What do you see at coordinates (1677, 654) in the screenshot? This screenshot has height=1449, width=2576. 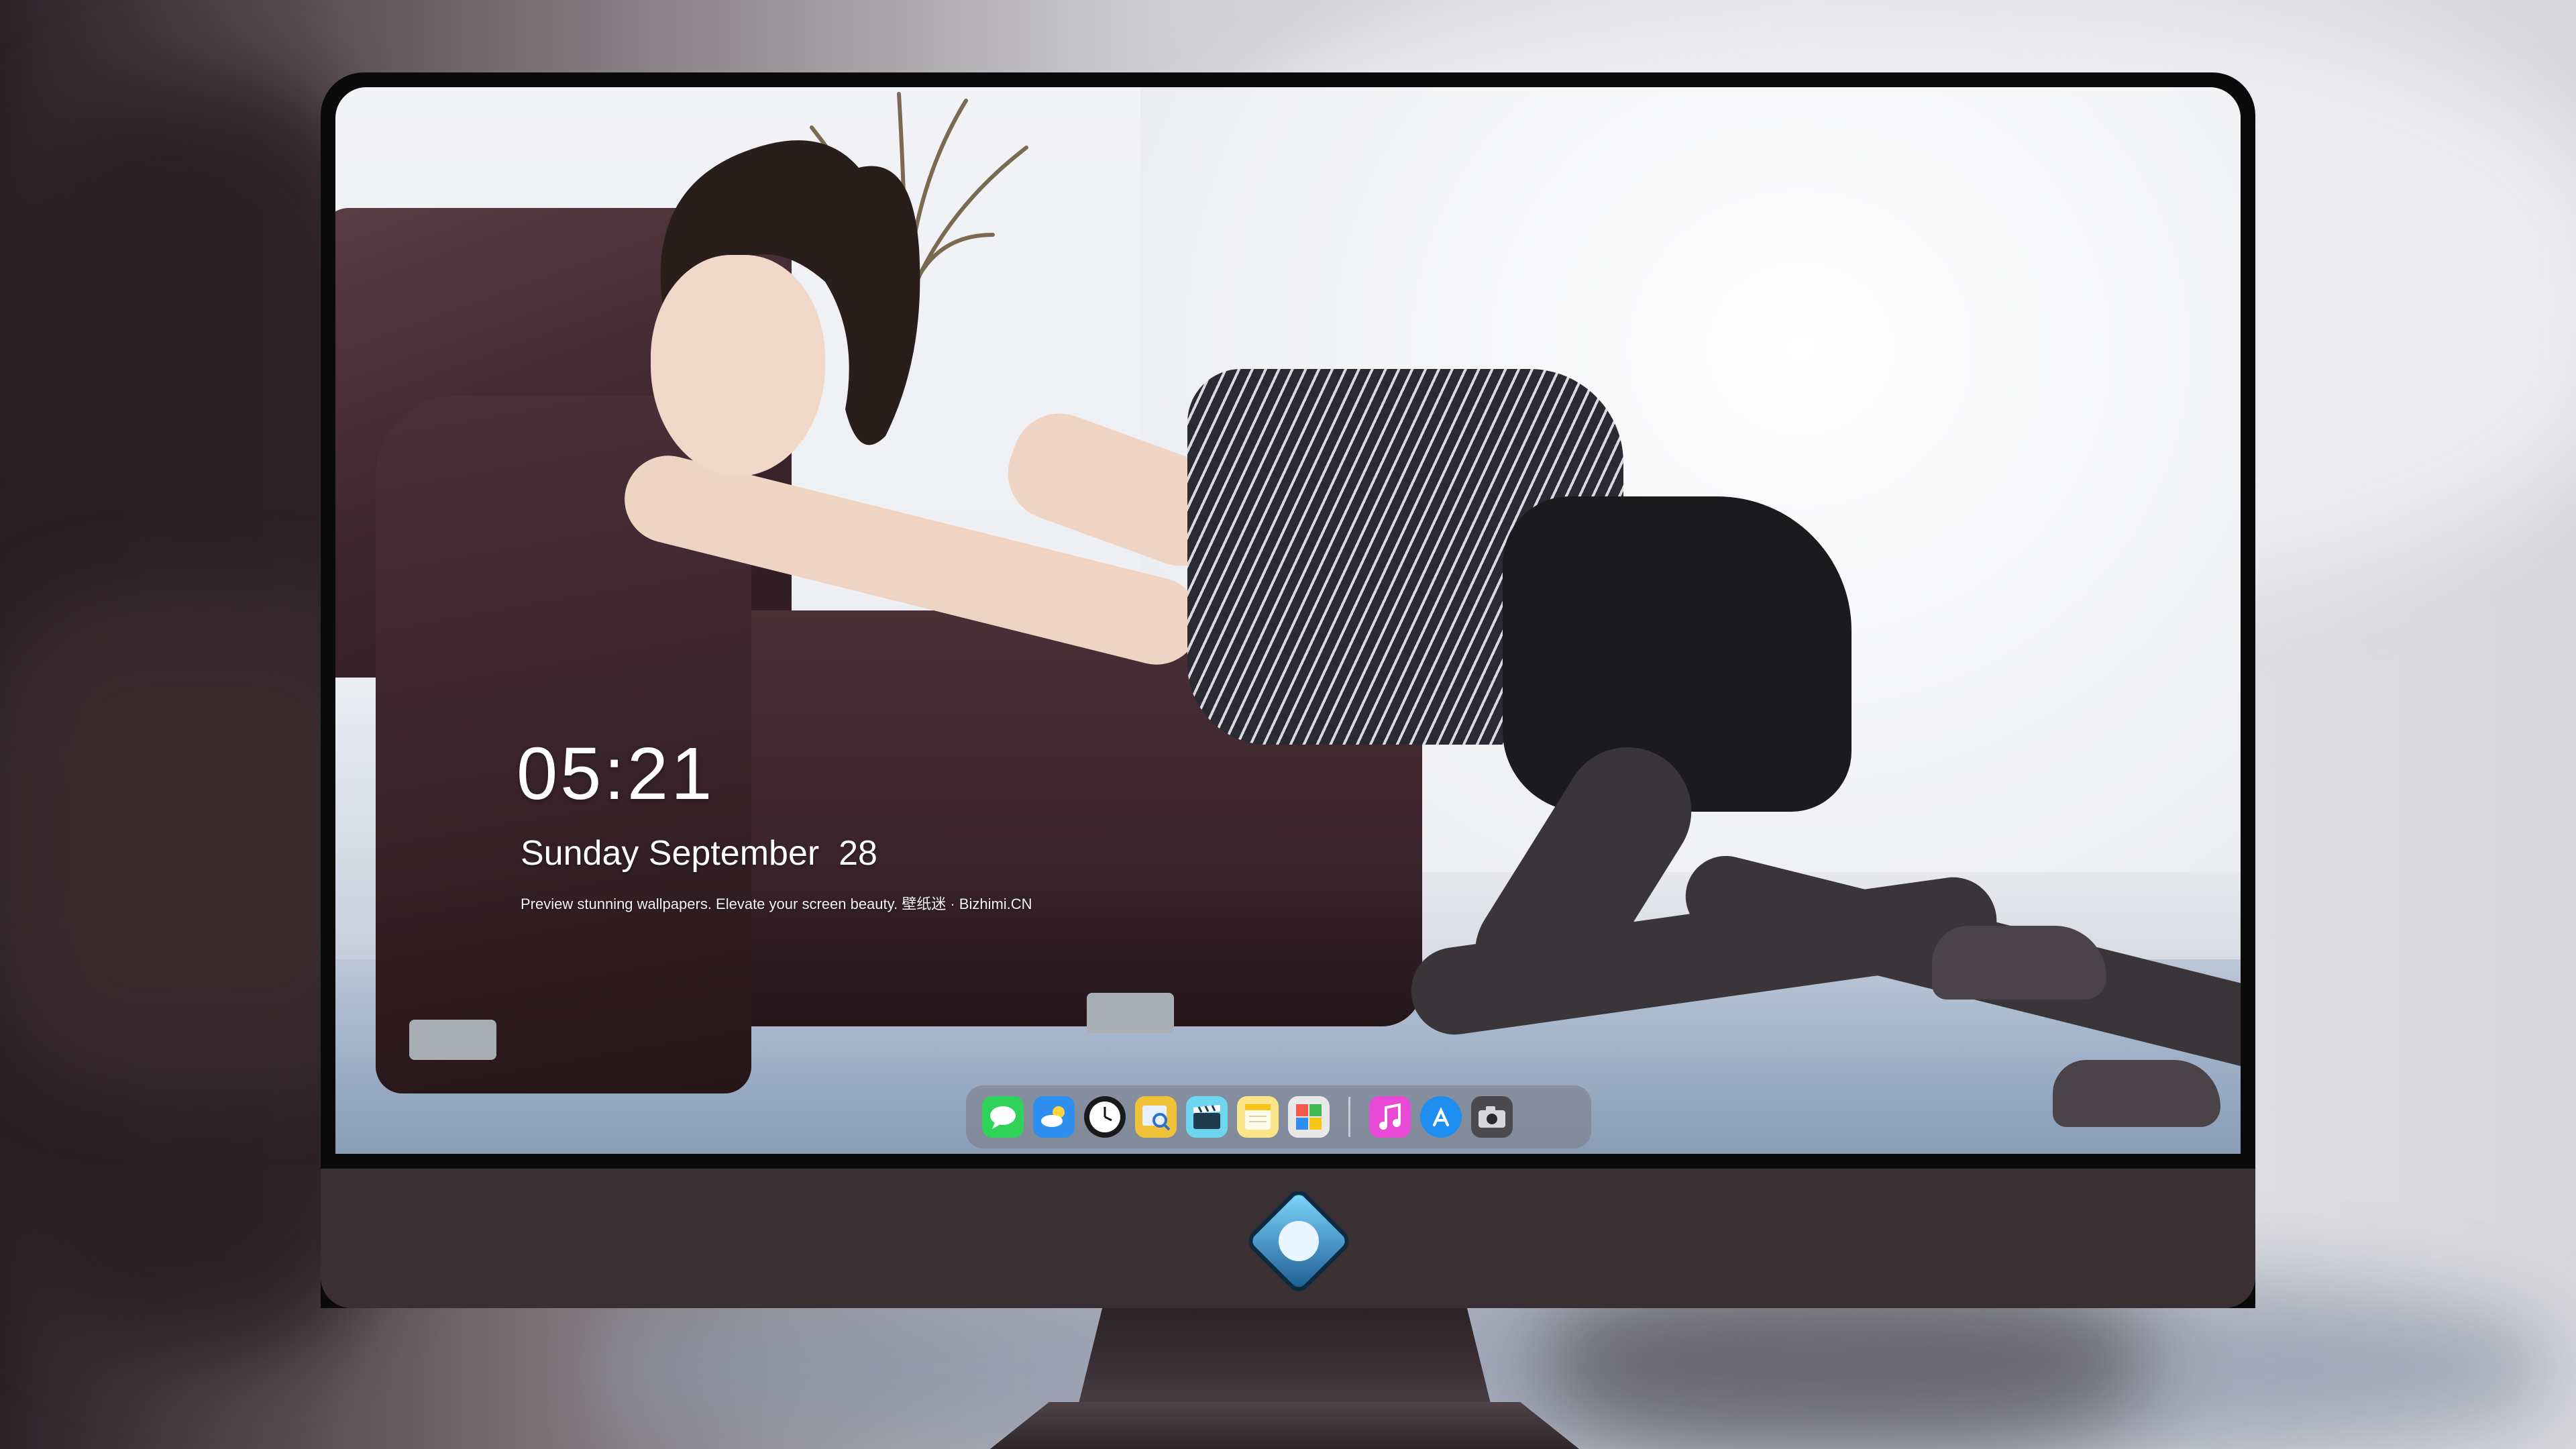 I see `wallpaper-person-skirt` at bounding box center [1677, 654].